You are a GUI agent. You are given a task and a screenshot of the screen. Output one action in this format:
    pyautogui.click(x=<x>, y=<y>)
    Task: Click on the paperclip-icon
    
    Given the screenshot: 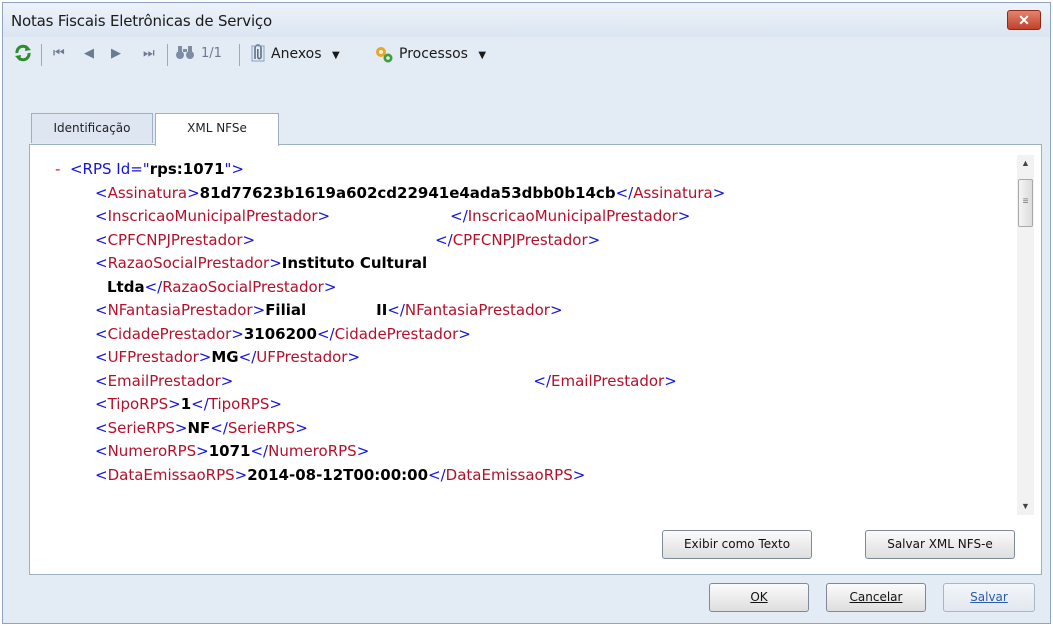 What is the action you would take?
    pyautogui.click(x=258, y=54)
    